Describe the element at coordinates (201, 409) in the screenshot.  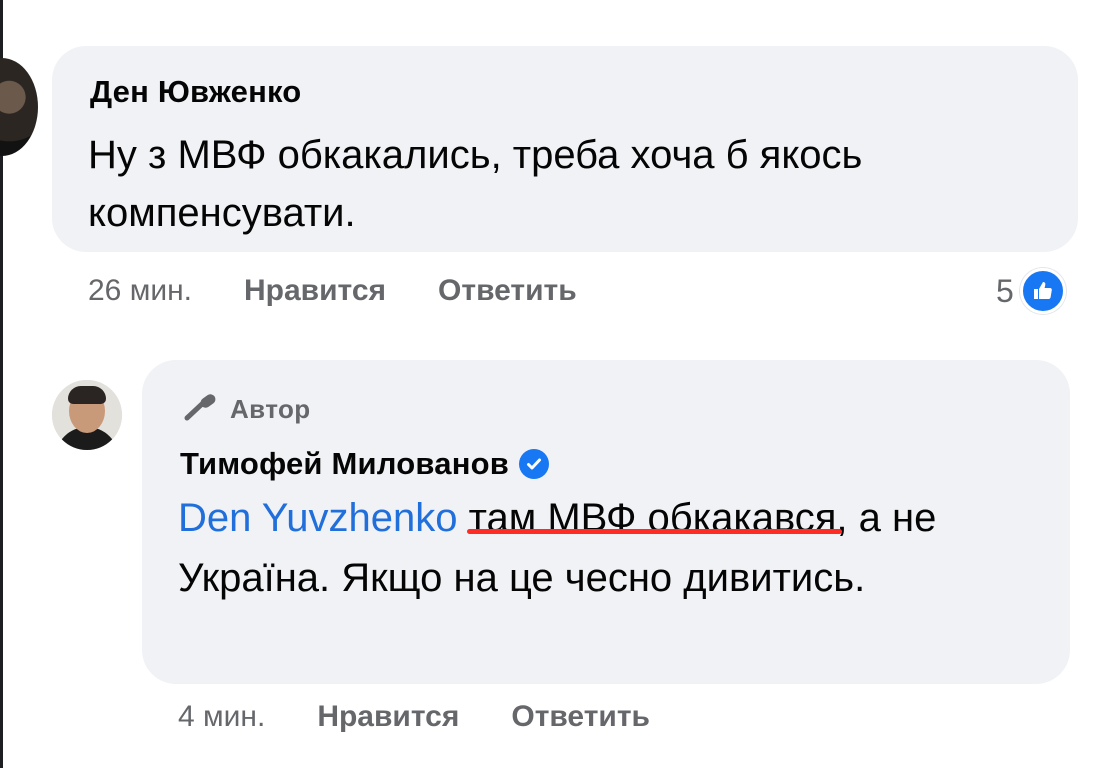
I see `microphone-icon` at that location.